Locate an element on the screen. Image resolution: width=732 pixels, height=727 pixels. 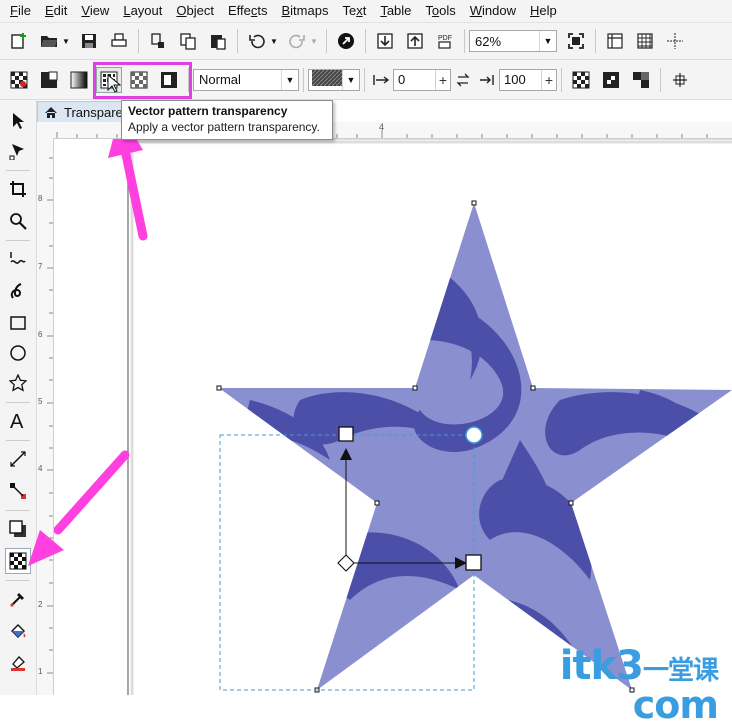
transparency-outline-button is located at coordinates (611, 80).